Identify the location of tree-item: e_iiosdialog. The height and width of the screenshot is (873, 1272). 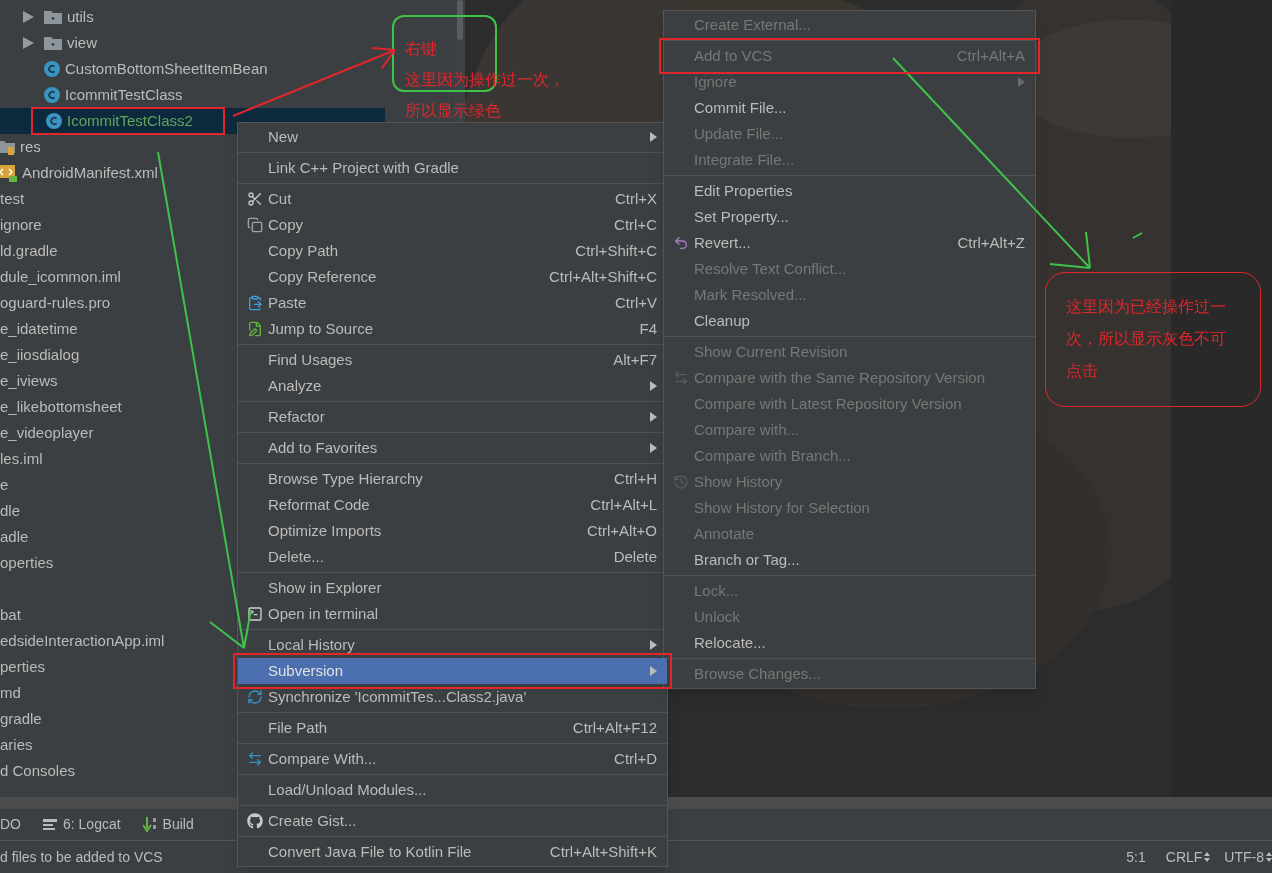
(40, 355).